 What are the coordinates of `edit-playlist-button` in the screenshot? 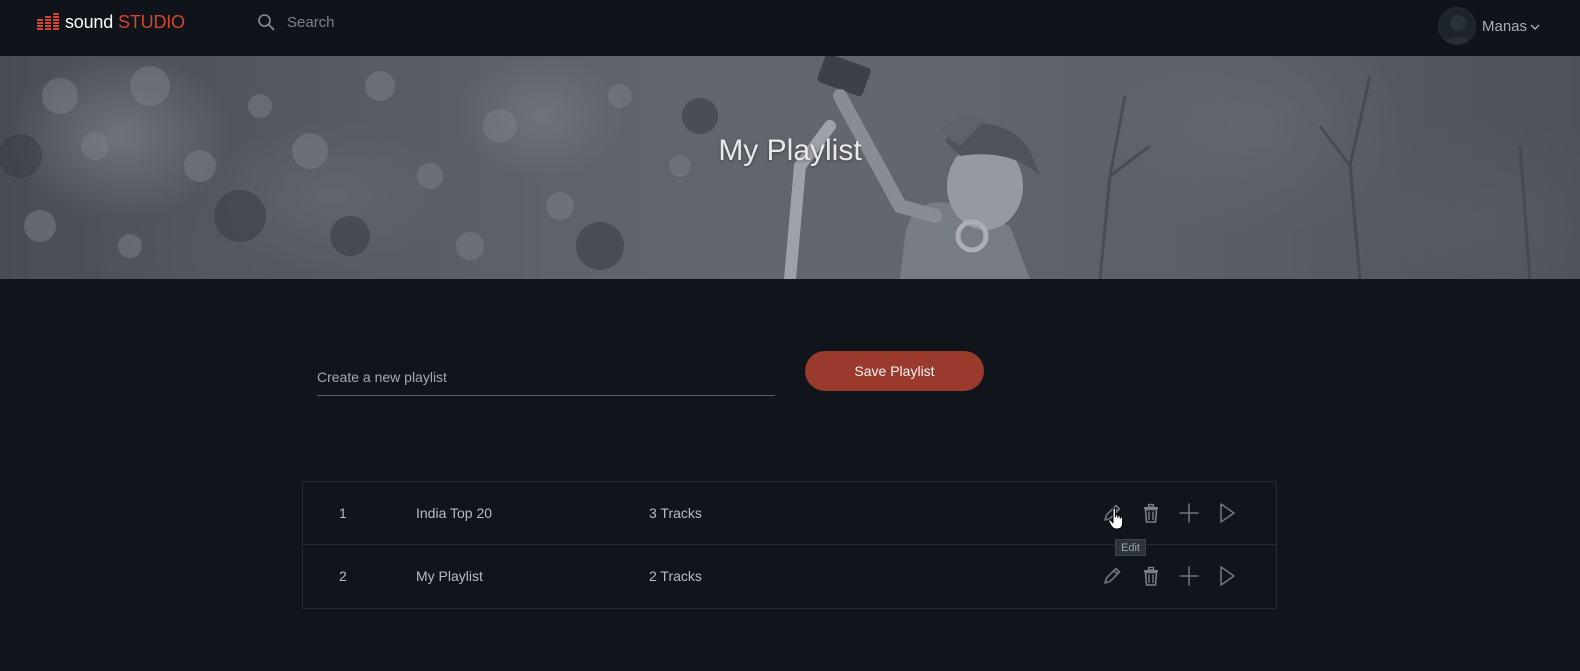 It's located at (1112, 576).